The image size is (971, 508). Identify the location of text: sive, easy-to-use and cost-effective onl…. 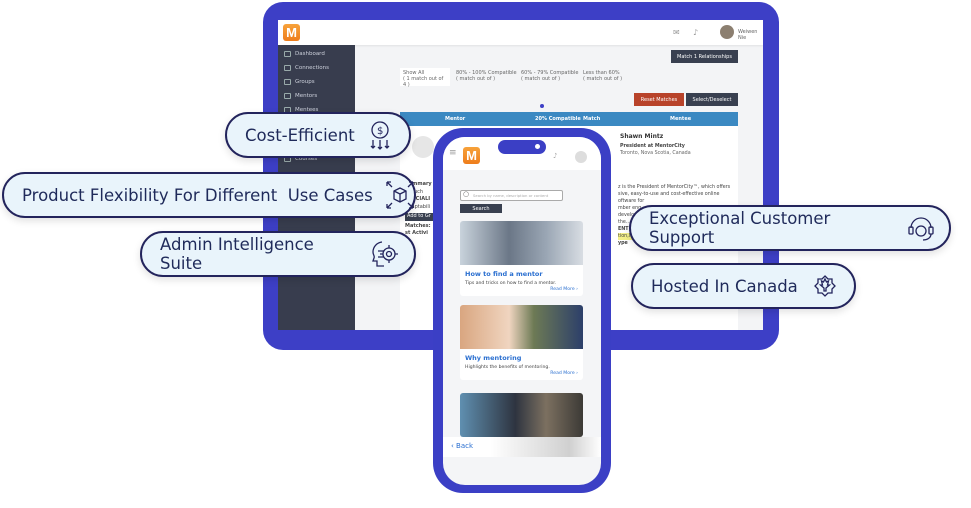
(669, 194).